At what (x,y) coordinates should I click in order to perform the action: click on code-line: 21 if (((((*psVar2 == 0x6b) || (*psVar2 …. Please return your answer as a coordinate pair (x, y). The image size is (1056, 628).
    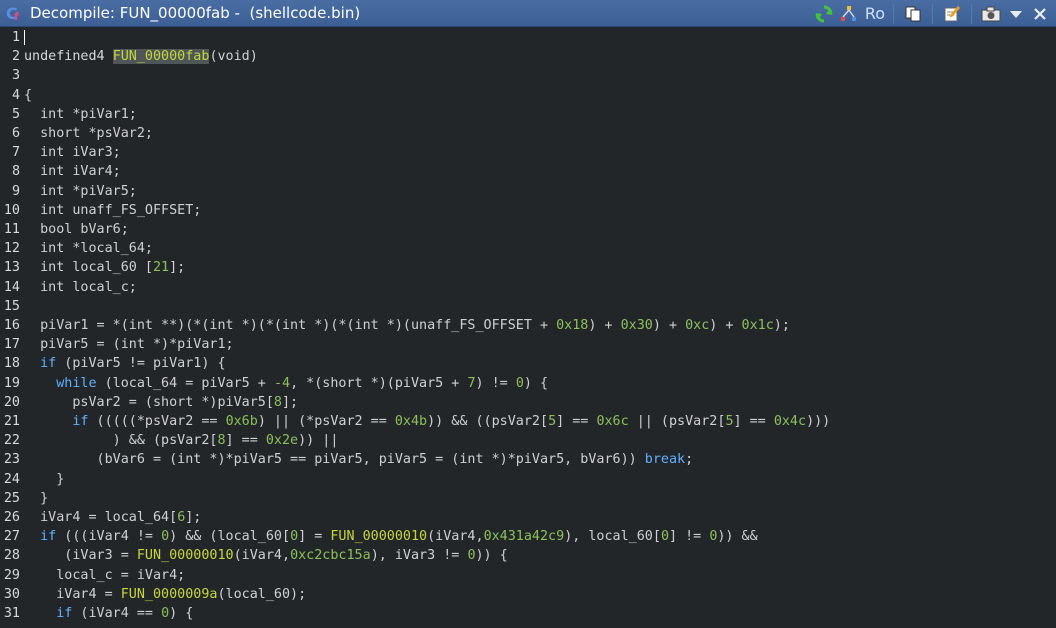
    Looking at the image, I should click on (528, 421).